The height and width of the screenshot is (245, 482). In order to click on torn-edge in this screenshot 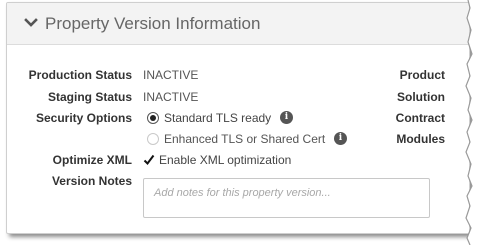, I will do `click(473, 122)`.